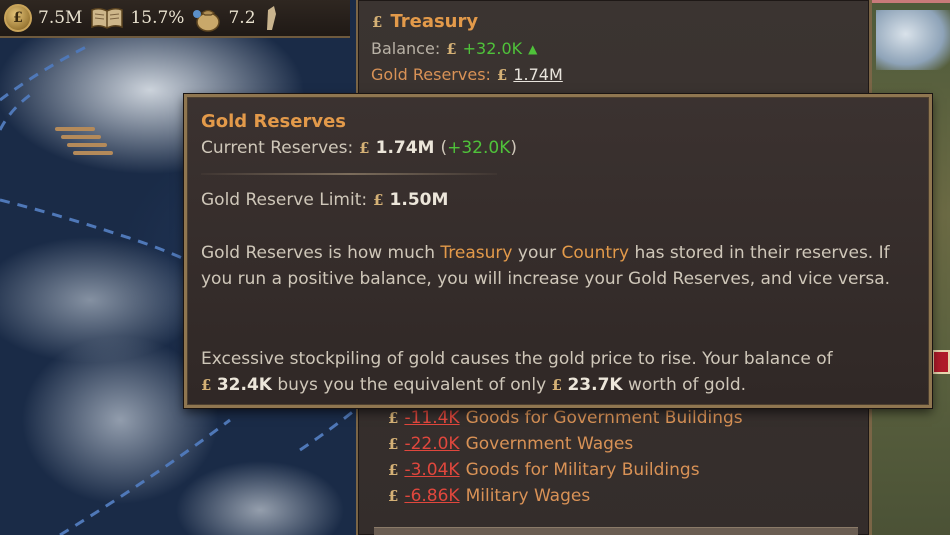 The height and width of the screenshot is (535, 950). Describe the element at coordinates (596, 253) in the screenshot. I see `country-link: Country` at that location.